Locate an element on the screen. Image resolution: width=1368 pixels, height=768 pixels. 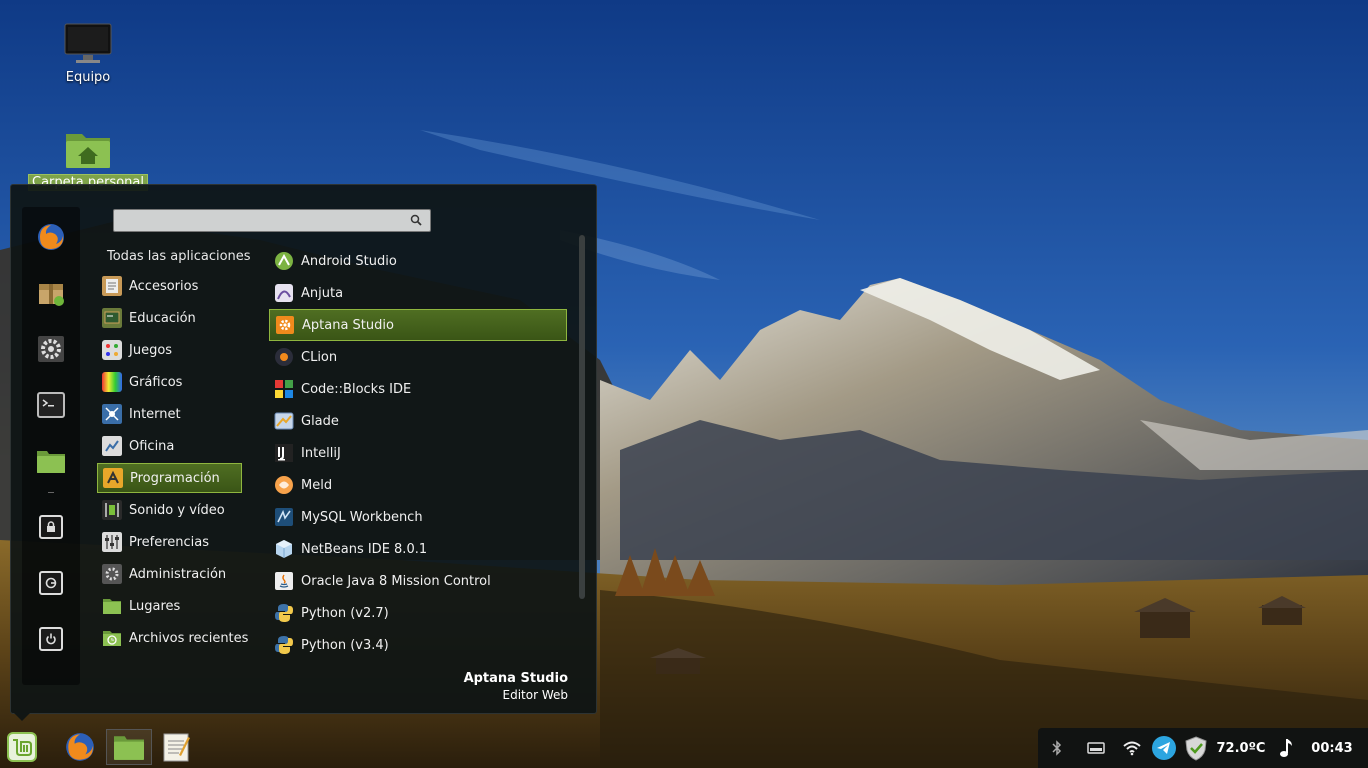
tray-temperature: 72.0ºC is located at coordinates (1241, 748).